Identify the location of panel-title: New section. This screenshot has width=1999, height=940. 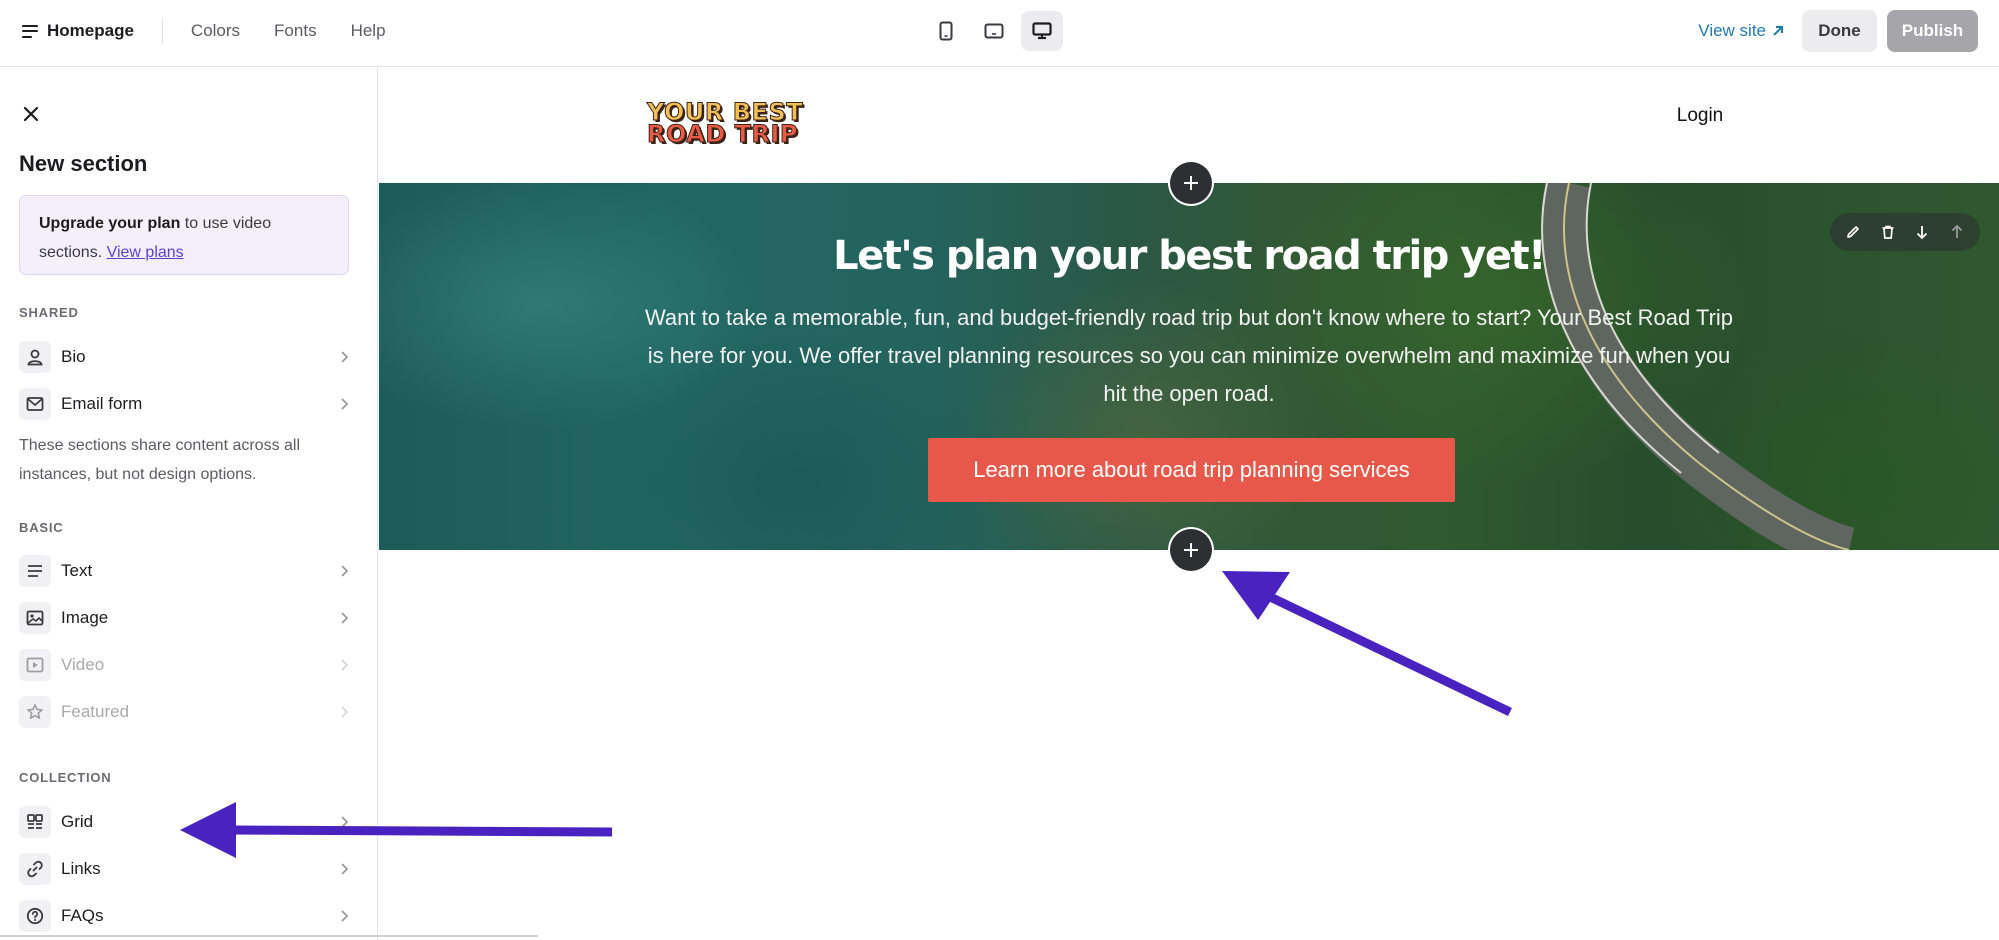
(83, 163).